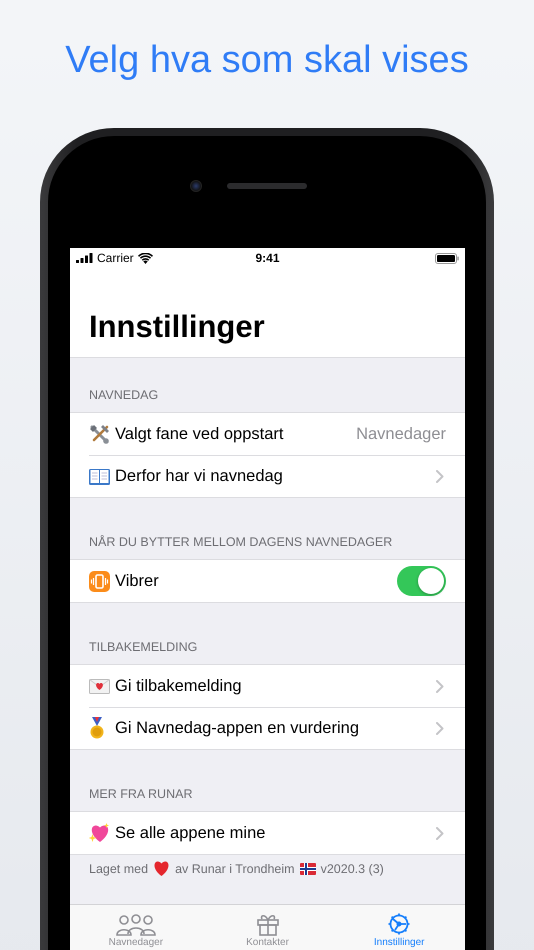 The height and width of the screenshot is (950, 534). I want to click on section-header: MER FRA RUNAR, so click(140, 794).